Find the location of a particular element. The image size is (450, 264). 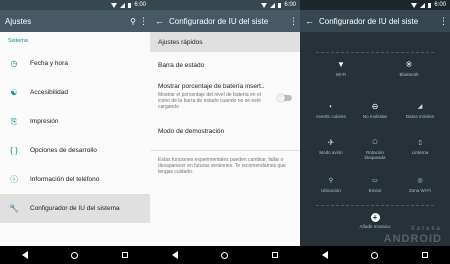

search-icon: ⚲ is located at coordinates (133, 21).